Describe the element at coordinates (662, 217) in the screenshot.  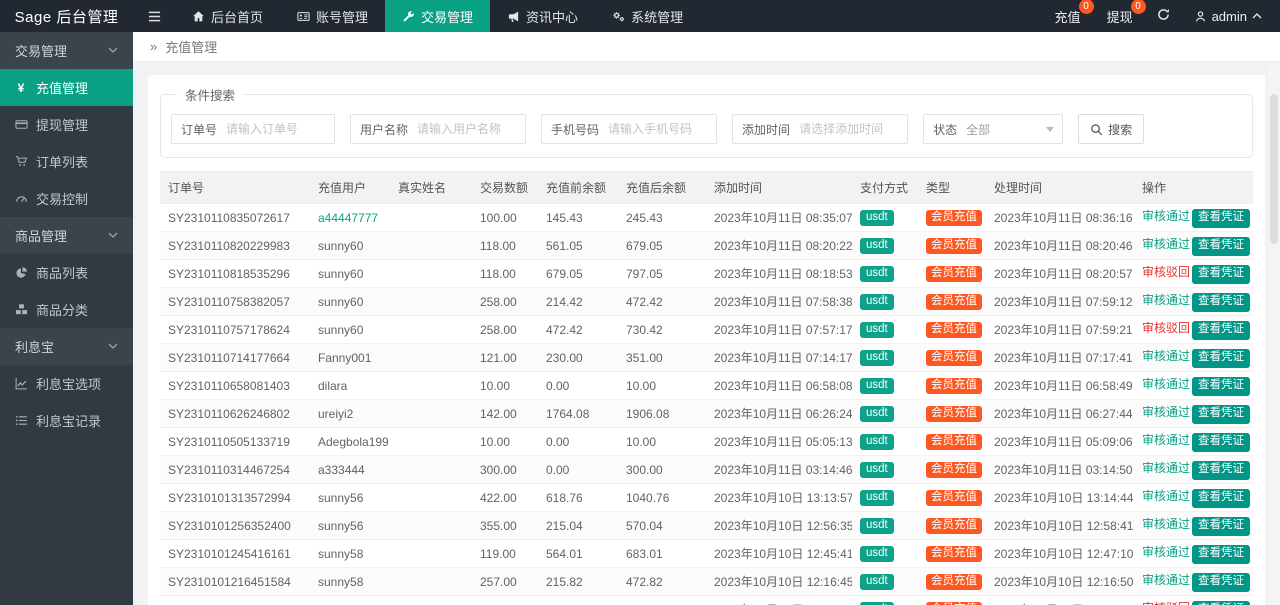
I see `cell-after: 245.43` at that location.